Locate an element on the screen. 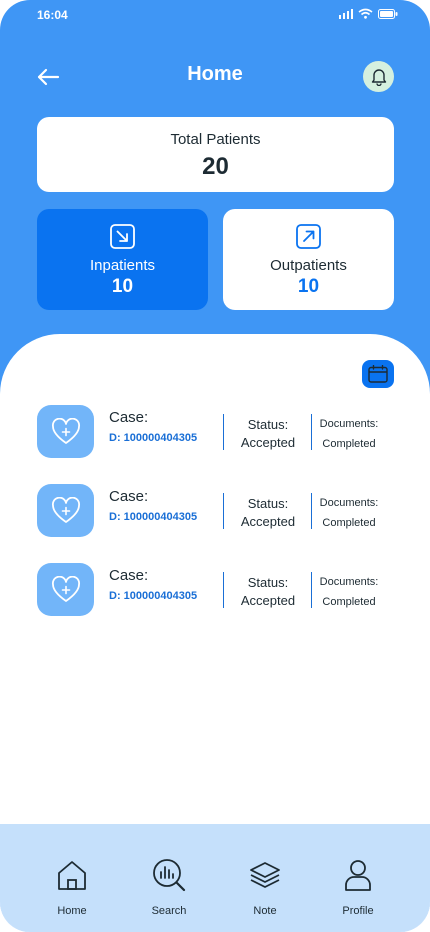  layers-icon is located at coordinates (265, 875).